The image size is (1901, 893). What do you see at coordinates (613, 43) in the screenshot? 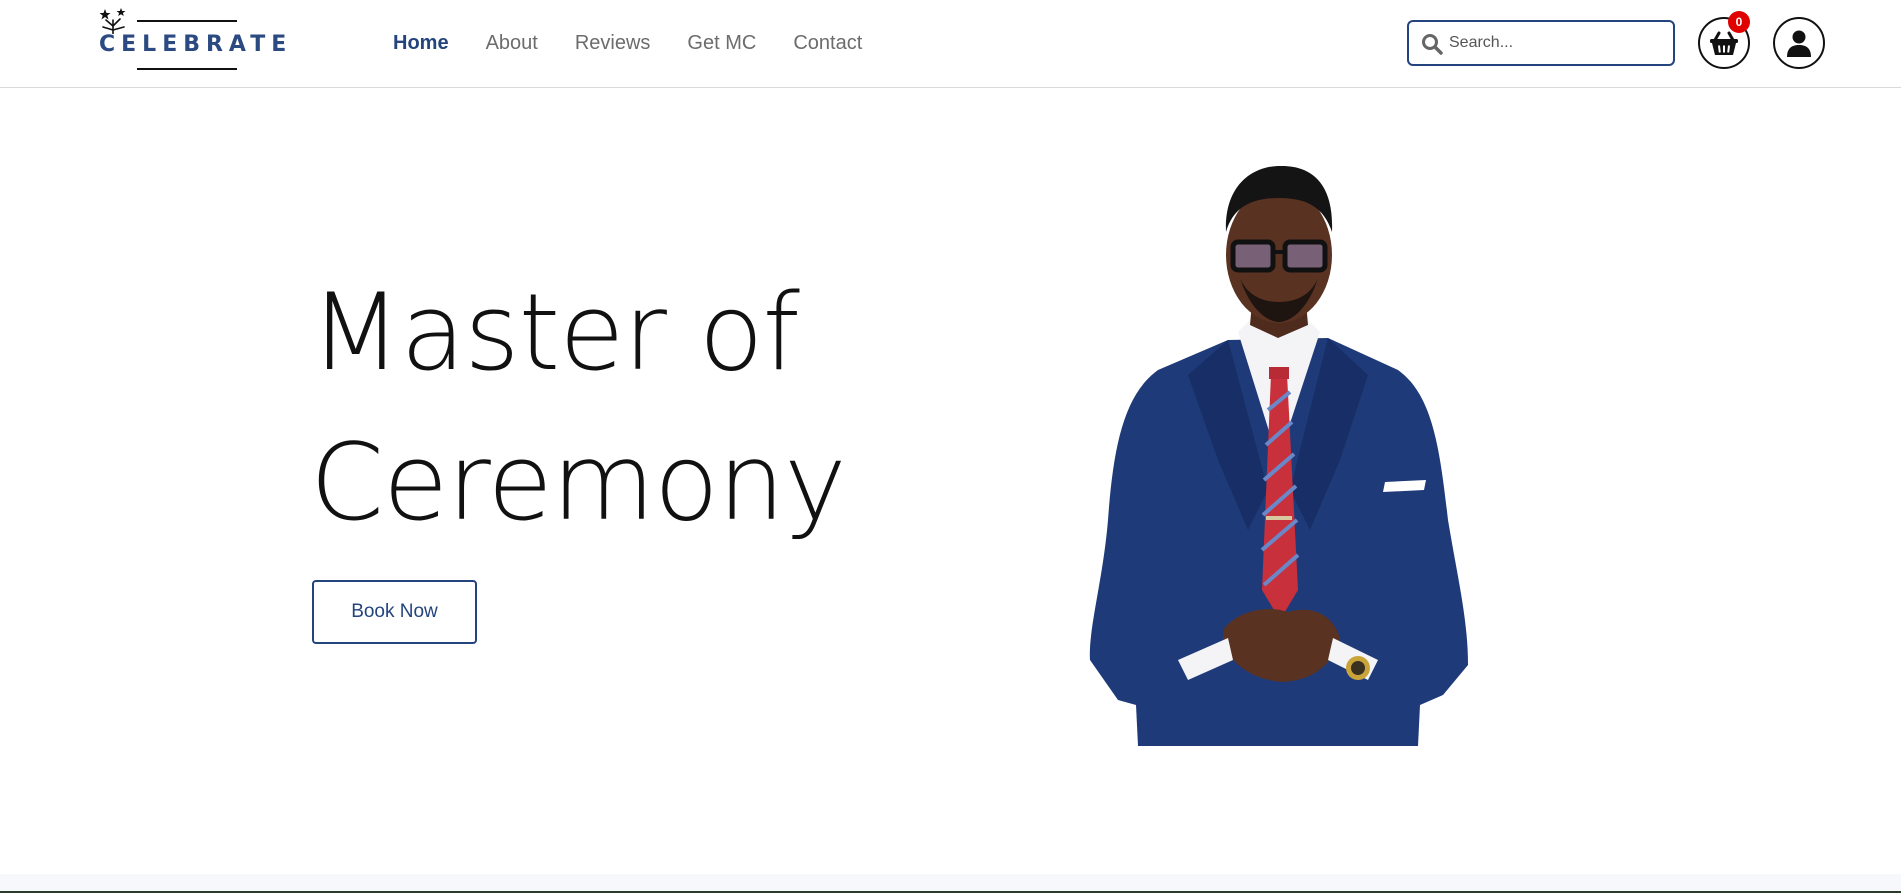
I see `nav-reviews: Reviews` at bounding box center [613, 43].